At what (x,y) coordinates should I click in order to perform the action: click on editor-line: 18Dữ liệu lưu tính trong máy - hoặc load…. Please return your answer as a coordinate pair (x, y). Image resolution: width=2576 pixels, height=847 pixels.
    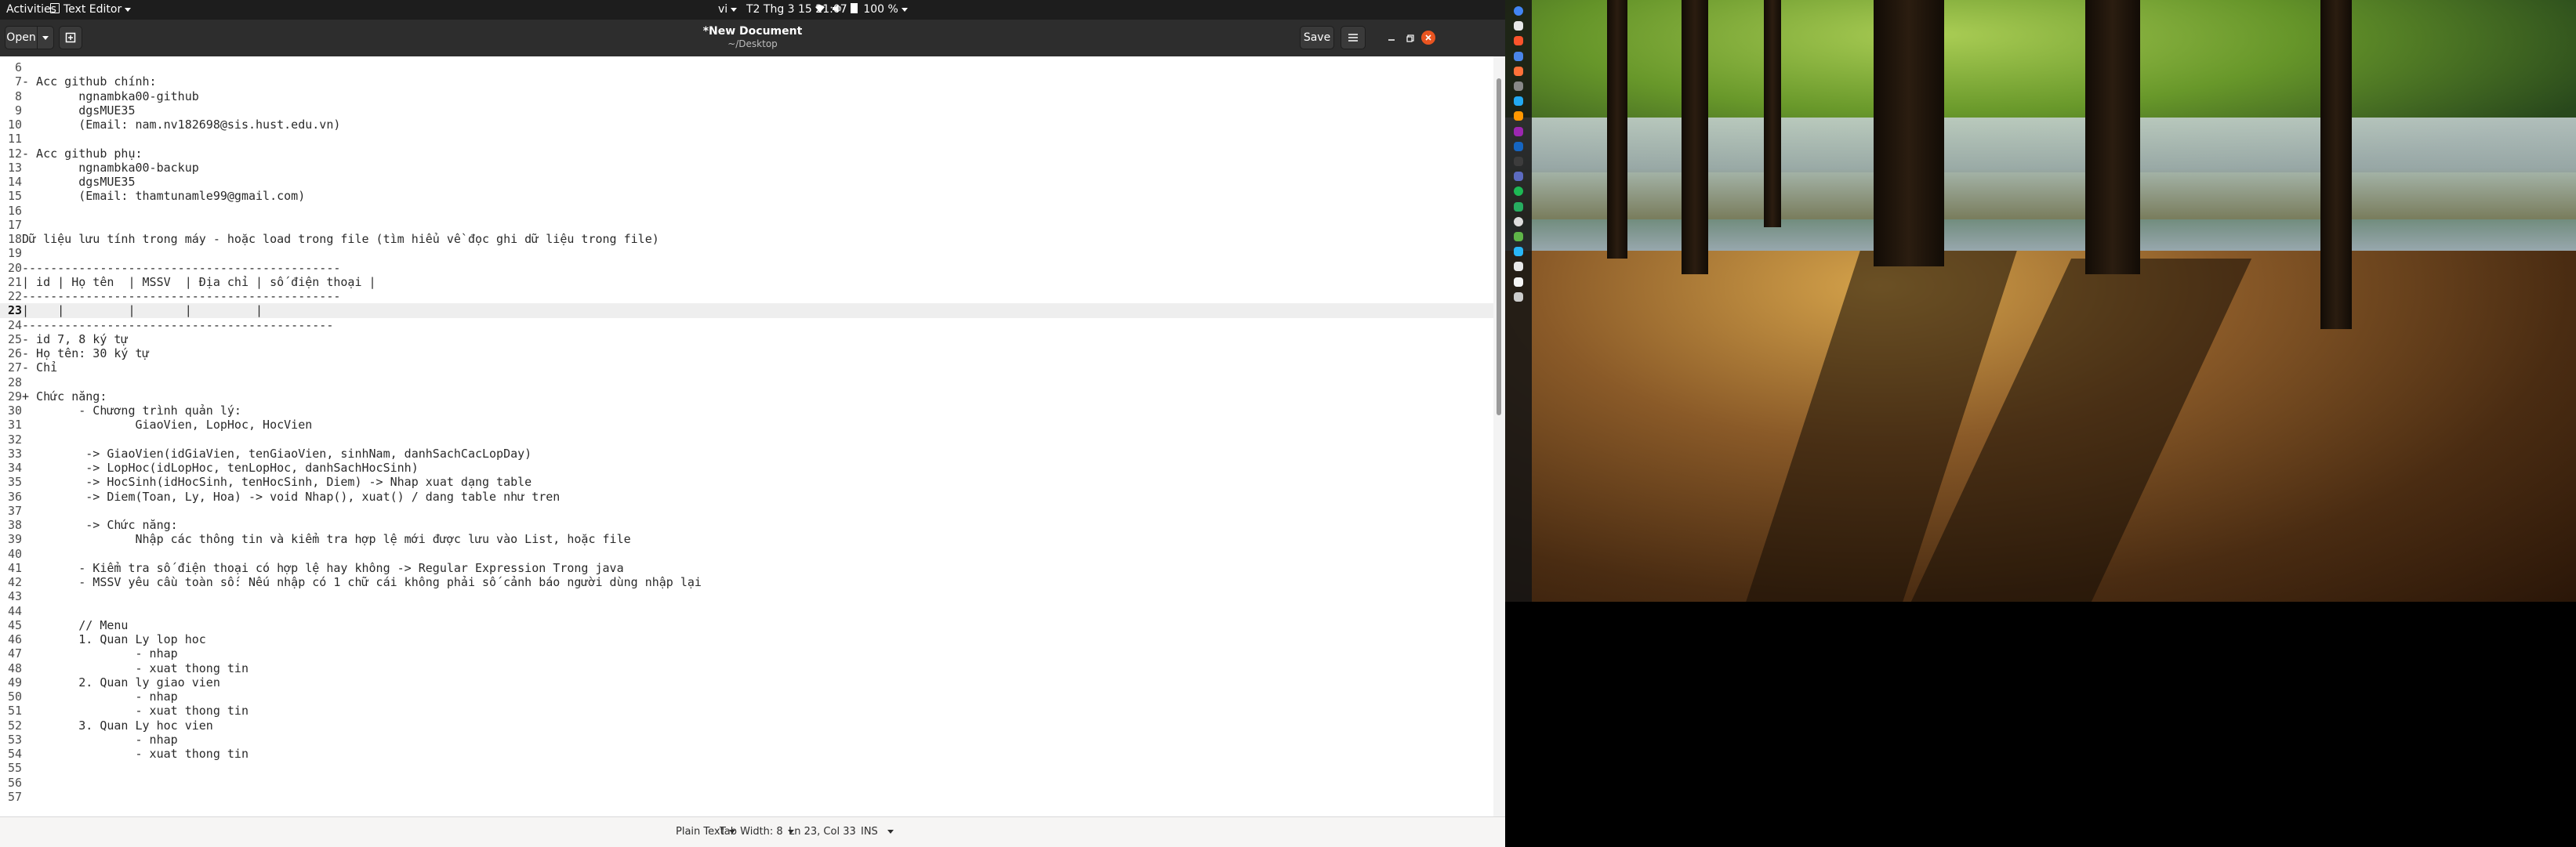
    Looking at the image, I should click on (746, 239).